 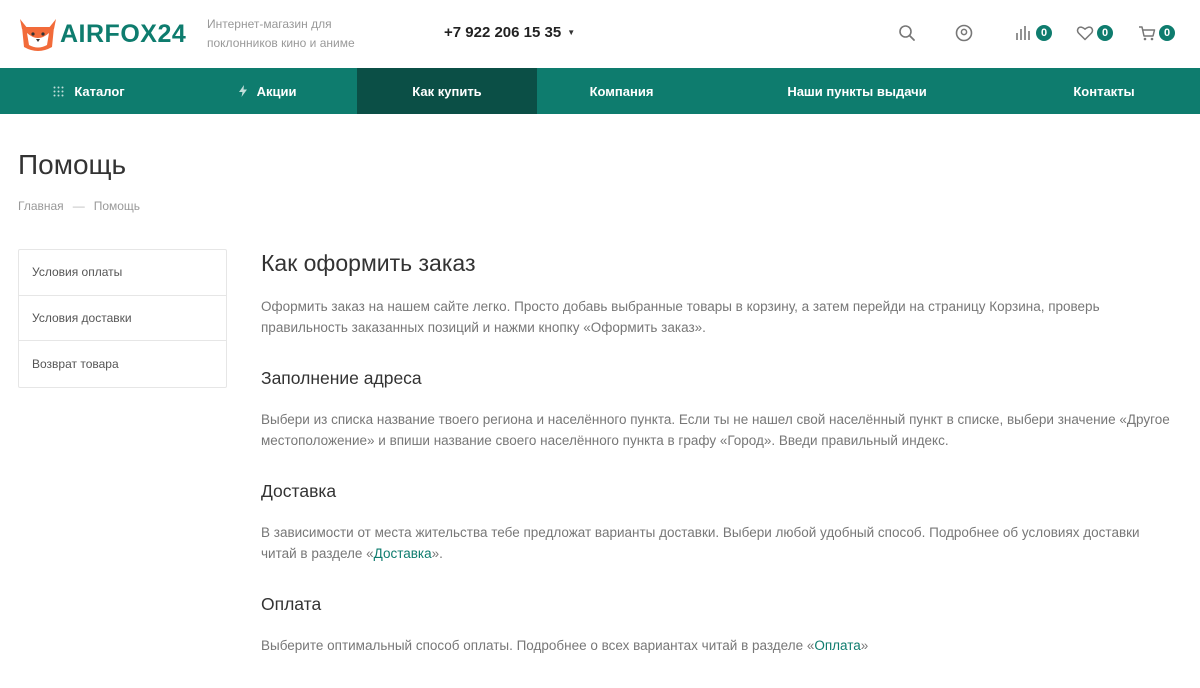 I want to click on nav-item-label: Акции, so click(x=276, y=91).